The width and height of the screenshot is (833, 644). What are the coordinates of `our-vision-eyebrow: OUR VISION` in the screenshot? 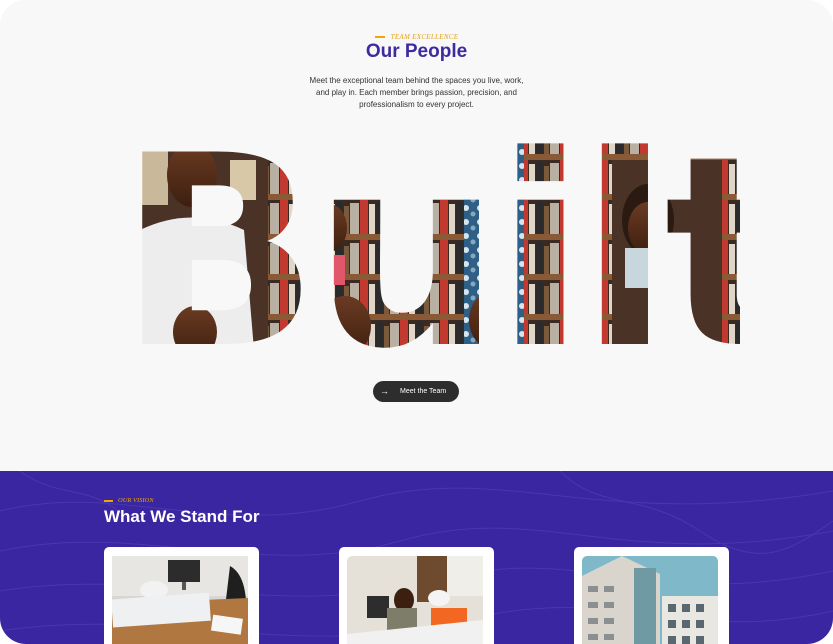 It's located at (129, 500).